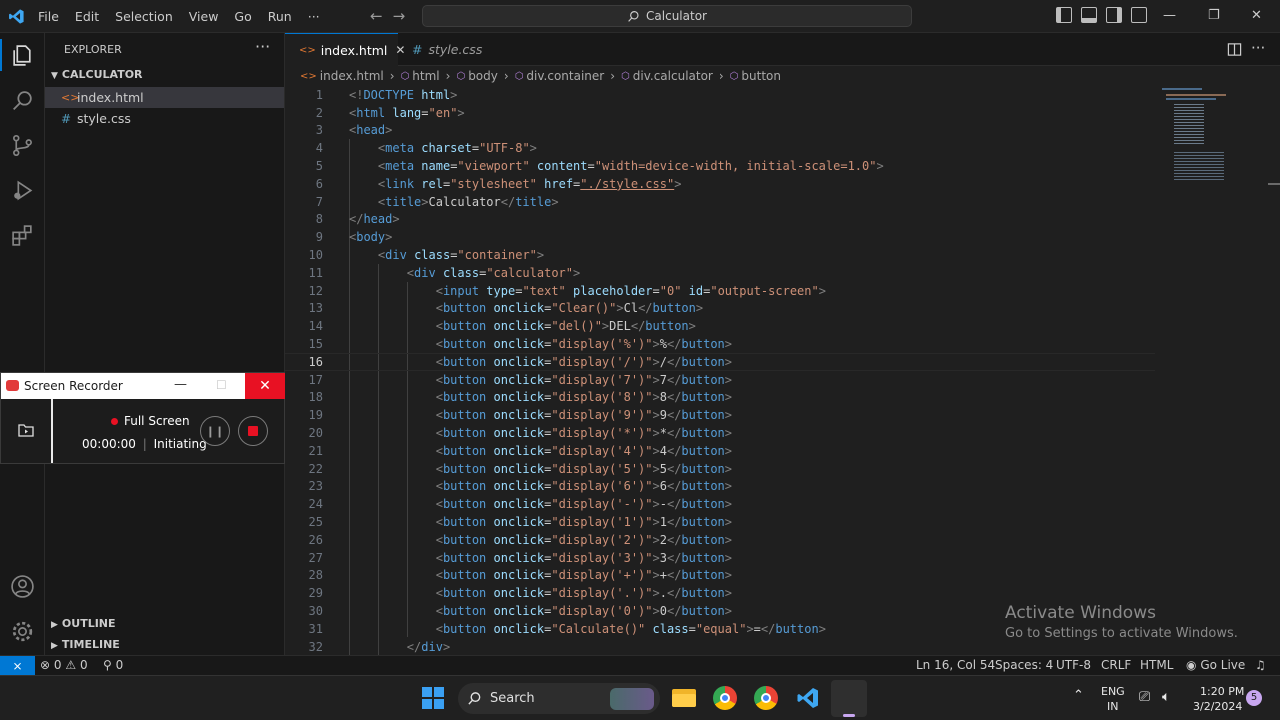 The image size is (1280, 720). What do you see at coordinates (1144, 697) in the screenshot?
I see `network-icon: ⎚` at bounding box center [1144, 697].